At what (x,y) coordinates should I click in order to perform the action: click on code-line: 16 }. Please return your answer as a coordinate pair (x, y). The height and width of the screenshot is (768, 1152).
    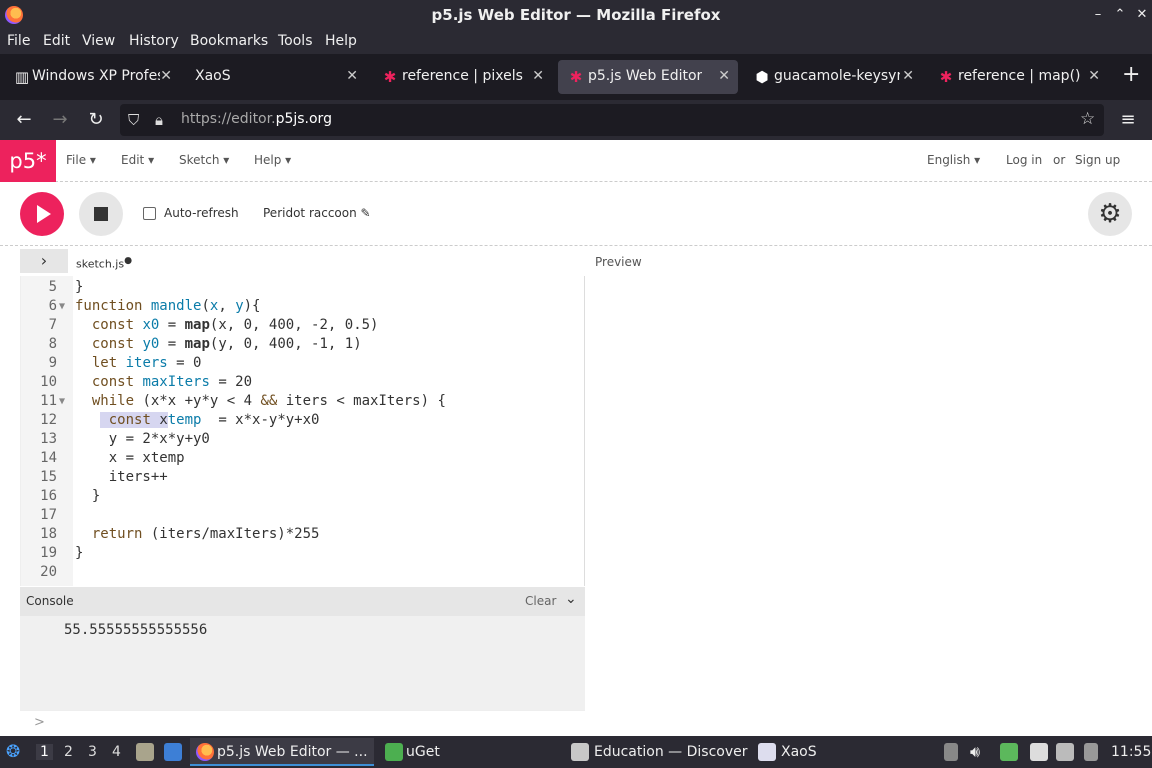
    Looking at the image, I should click on (302, 496).